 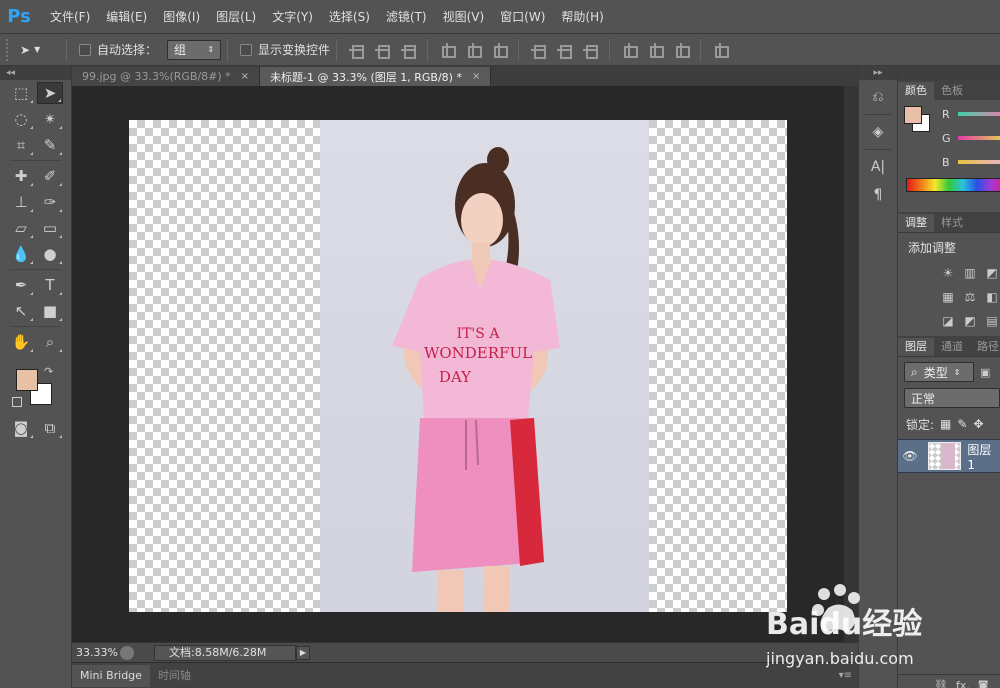 I want to click on show-transform-checkbox: 显示变换控件, so click(x=285, y=49).